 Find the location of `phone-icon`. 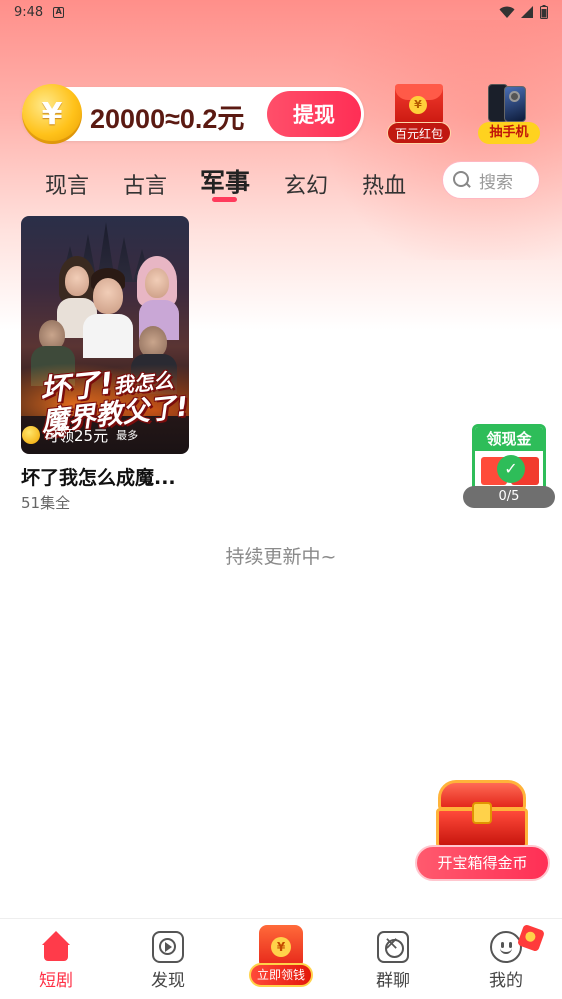

phone-icon is located at coordinates (508, 104).